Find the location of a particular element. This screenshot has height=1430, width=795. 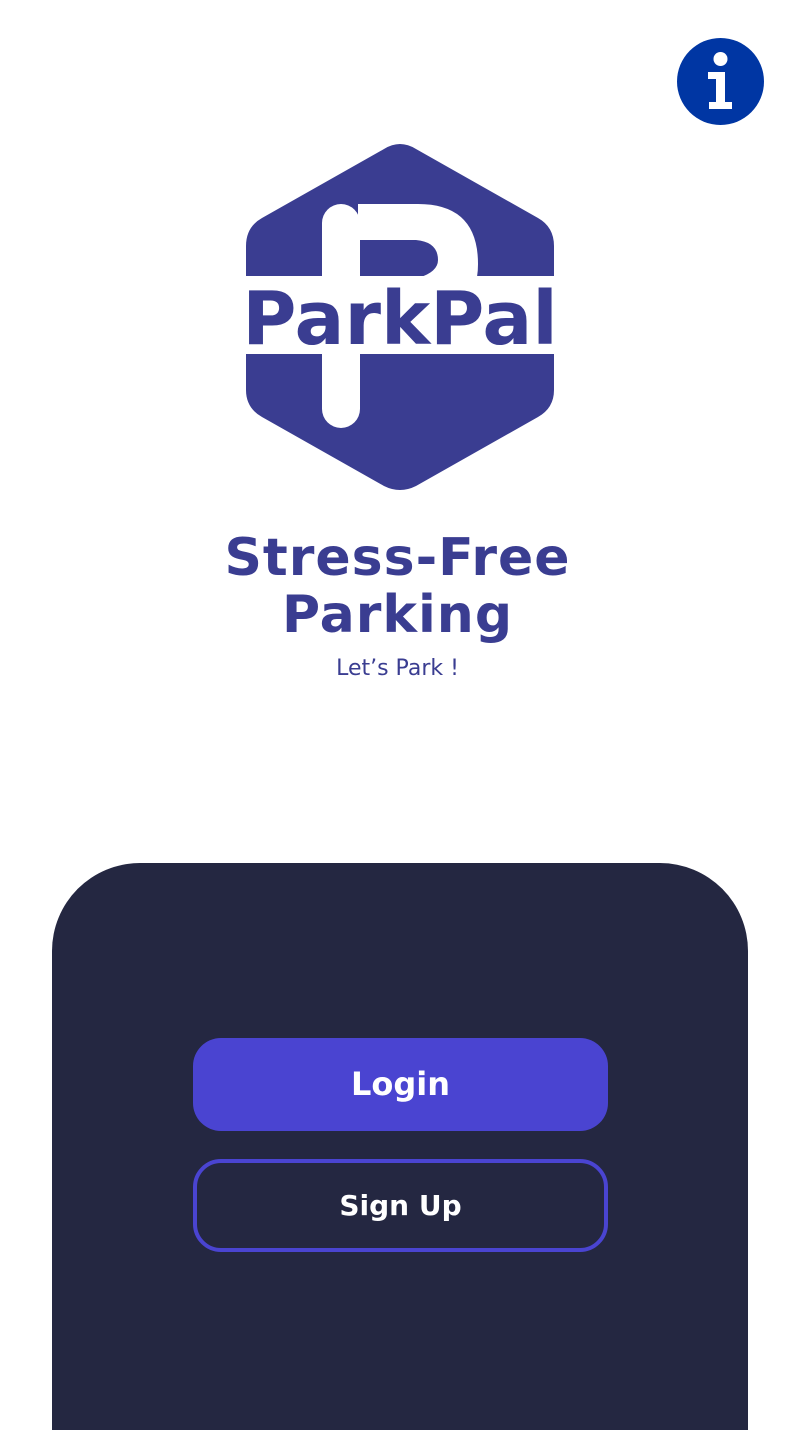

tagline: Let’s Park ! is located at coordinates (397, 668).